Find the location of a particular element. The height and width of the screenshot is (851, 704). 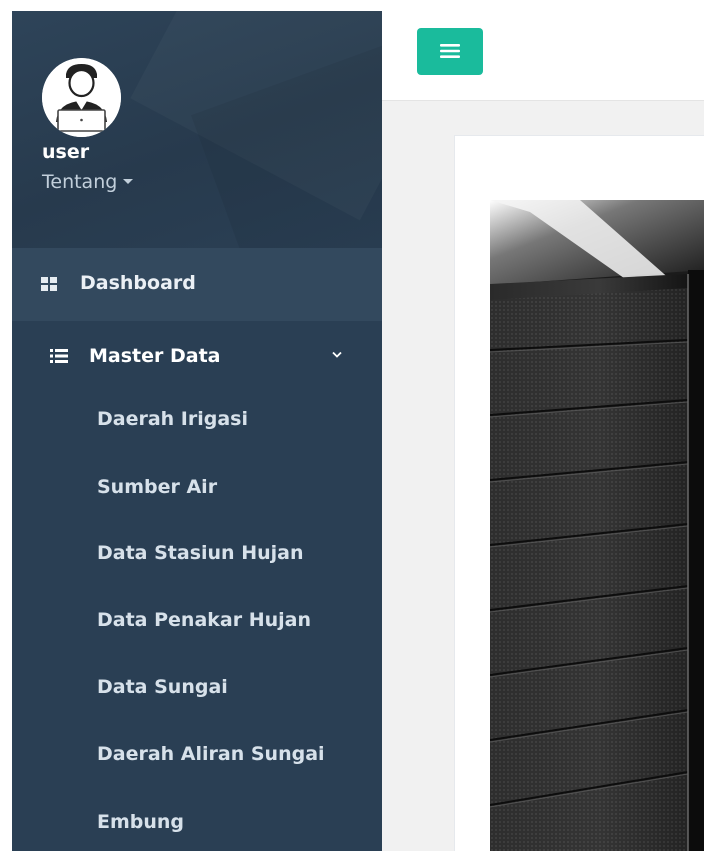

about-label: Tentang is located at coordinates (80, 182).